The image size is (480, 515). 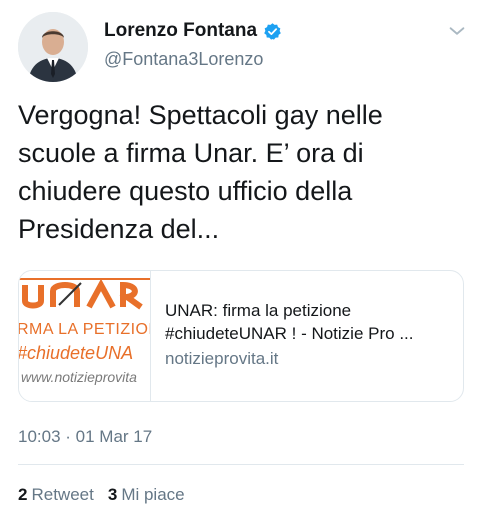 What do you see at coordinates (193, 45) in the screenshot?
I see `user-info: Lorenzo Fontana @Fontana3Lorenzo` at bounding box center [193, 45].